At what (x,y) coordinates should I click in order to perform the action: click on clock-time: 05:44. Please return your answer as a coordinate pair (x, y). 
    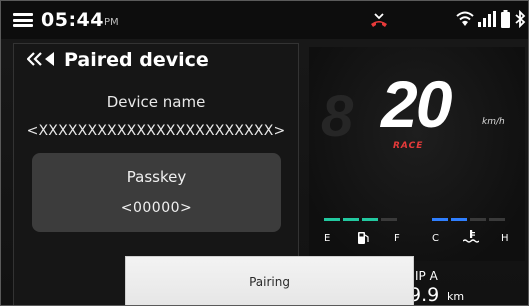
    Looking at the image, I should click on (72, 20).